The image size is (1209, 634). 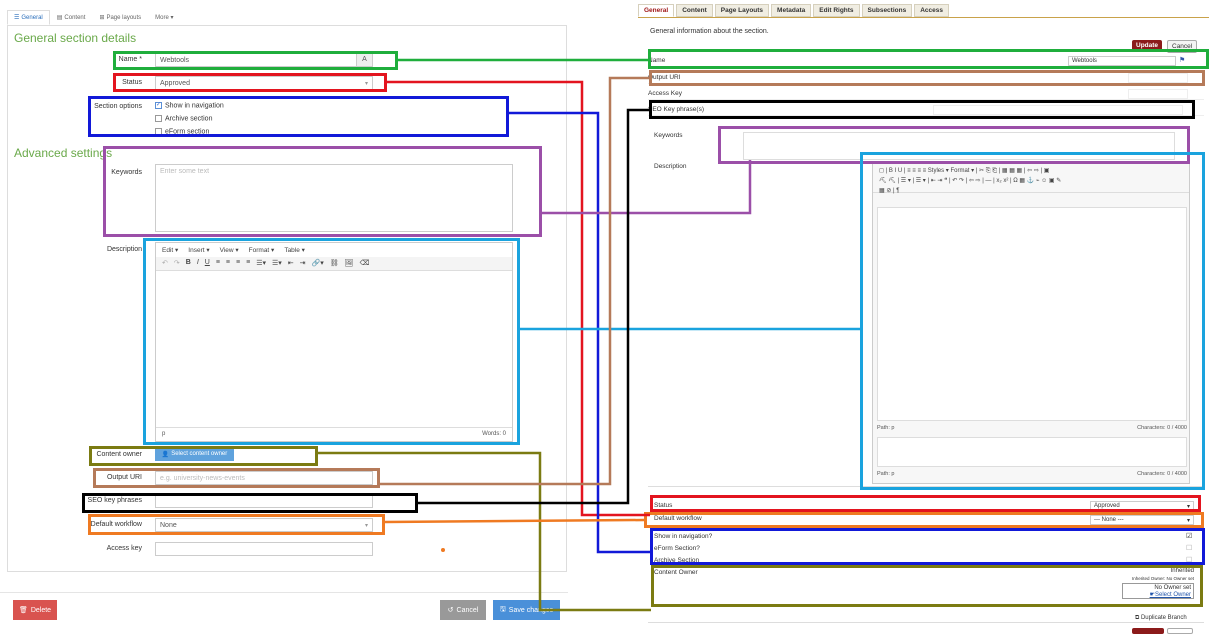 What do you see at coordinates (927, 546) in the screenshot?
I see `annotation-box-options-right` at bounding box center [927, 546].